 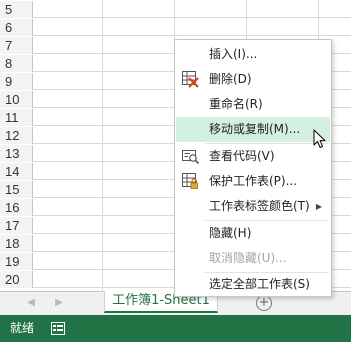 What do you see at coordinates (320, 140) in the screenshot?
I see `mouse-cursor-icon` at bounding box center [320, 140].